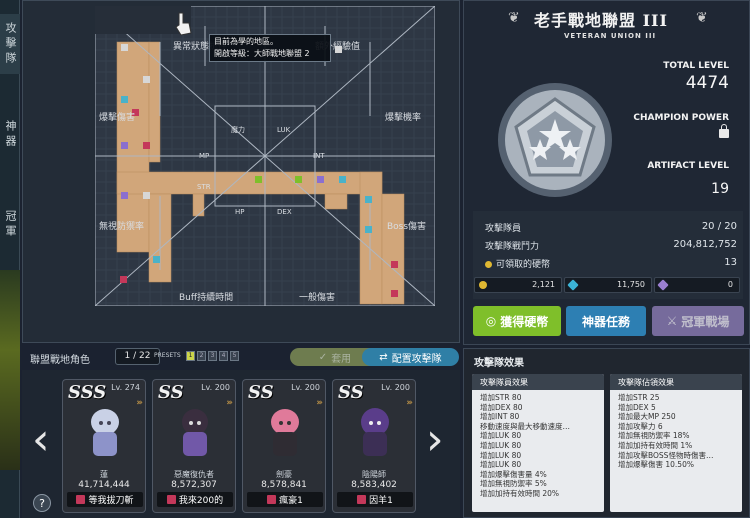 The image size is (750, 518). I want to click on tab-attack-team: 攻擊隊, so click(10, 44).